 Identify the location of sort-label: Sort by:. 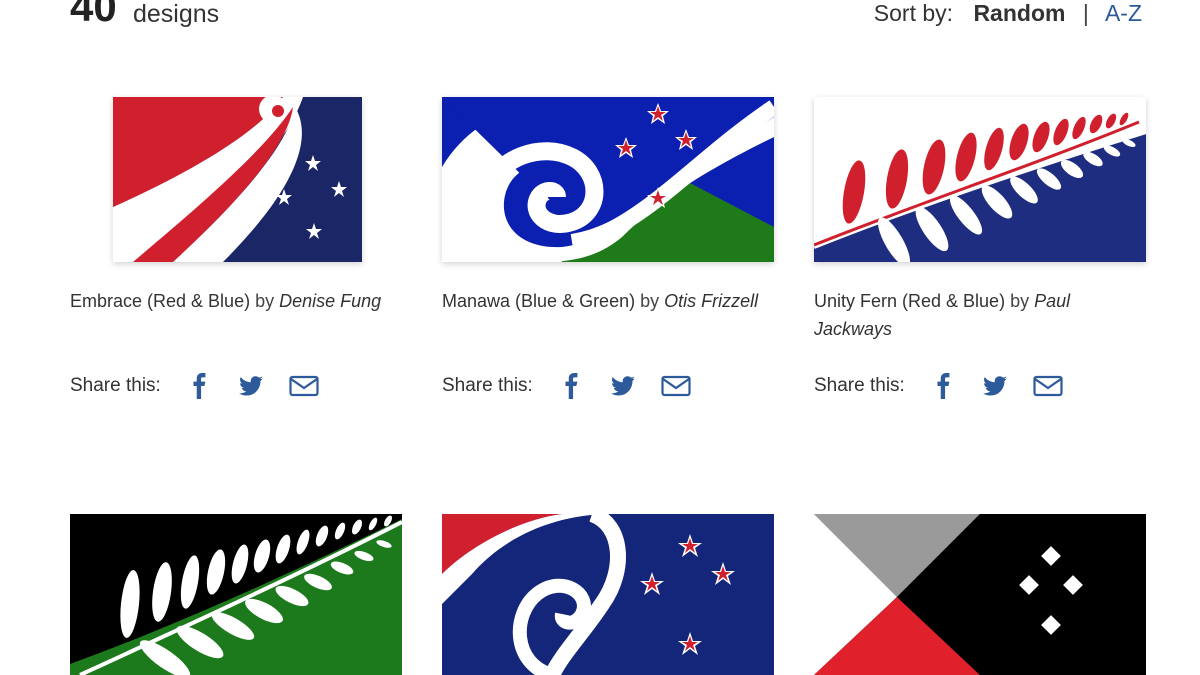
(913, 13).